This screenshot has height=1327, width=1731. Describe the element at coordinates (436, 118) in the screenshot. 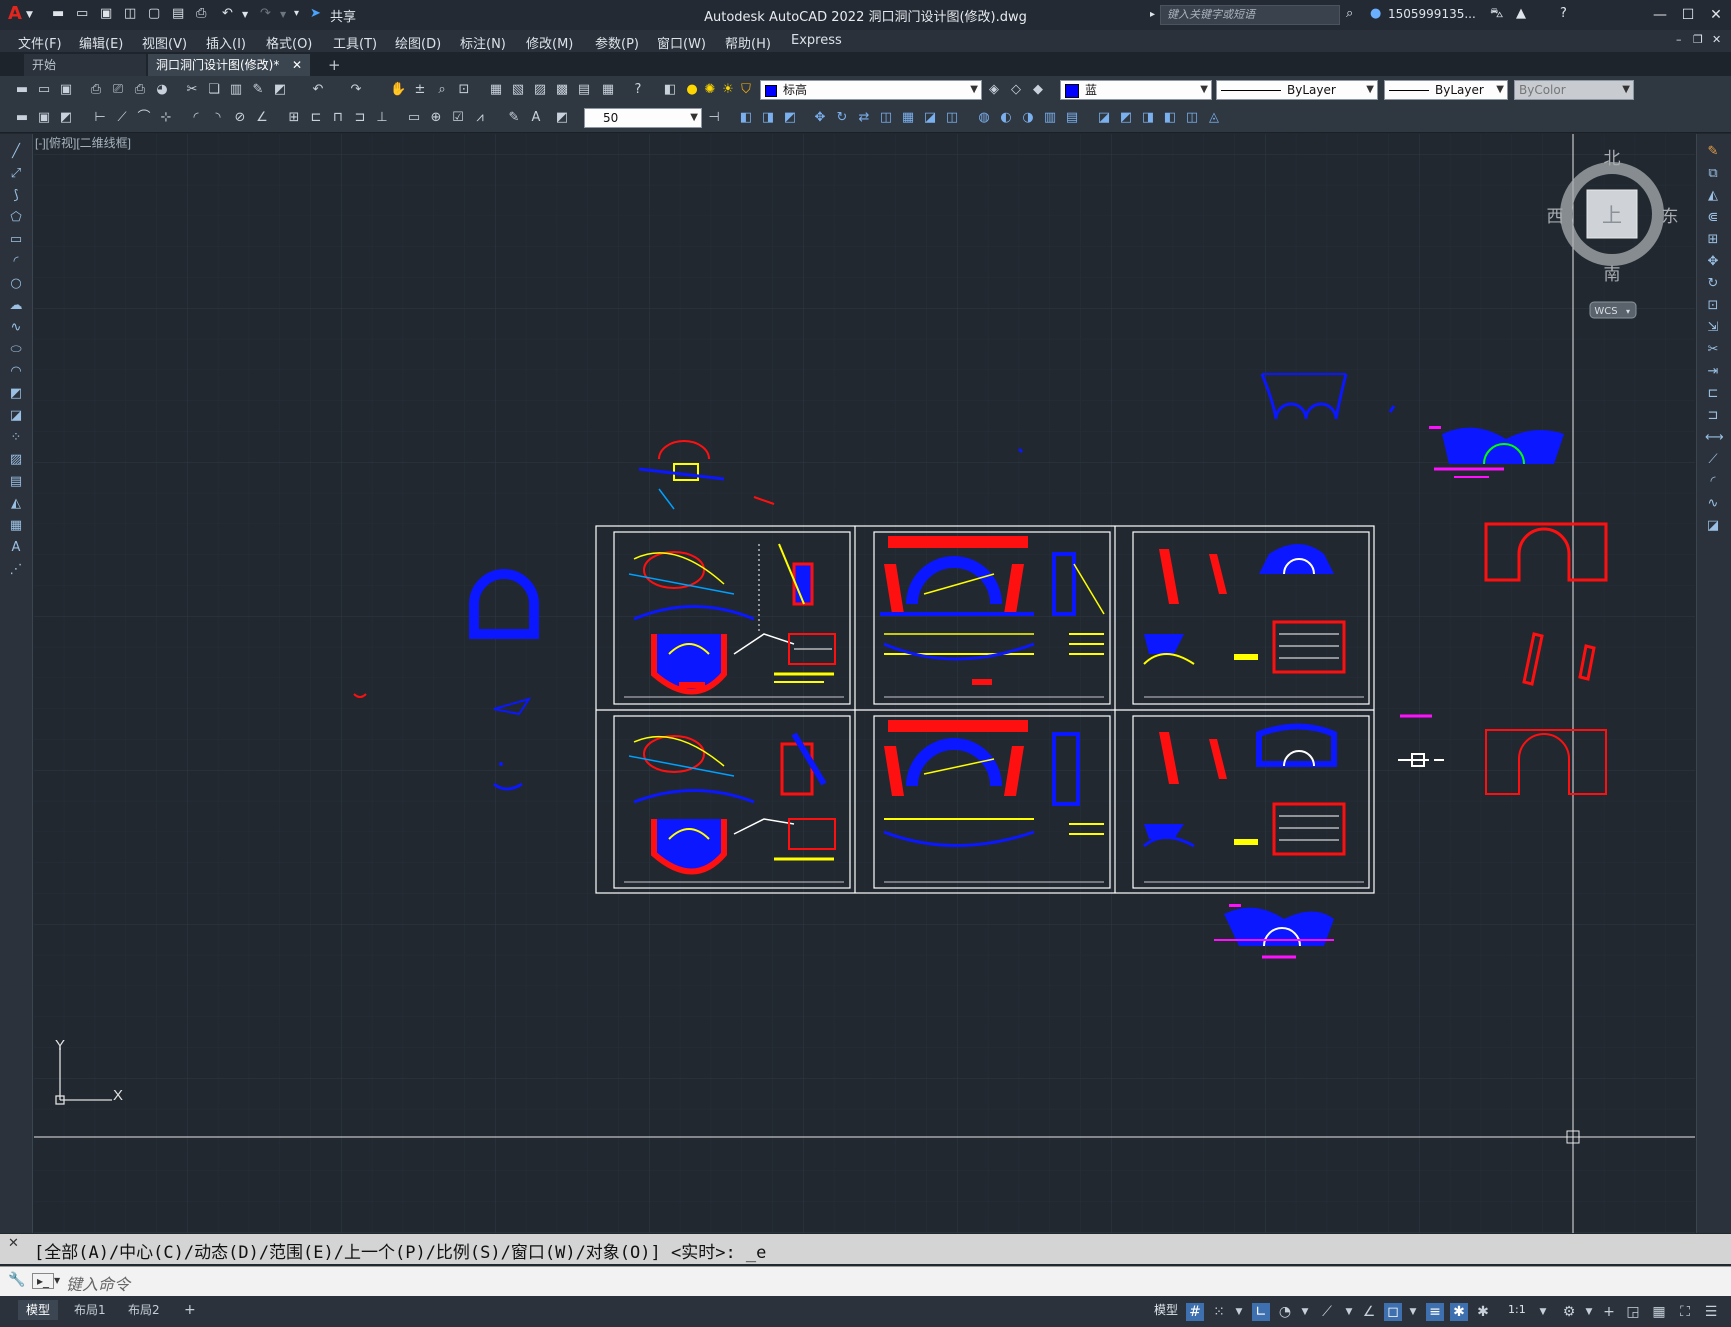

I see `center-mark-icon: ⊕` at that location.